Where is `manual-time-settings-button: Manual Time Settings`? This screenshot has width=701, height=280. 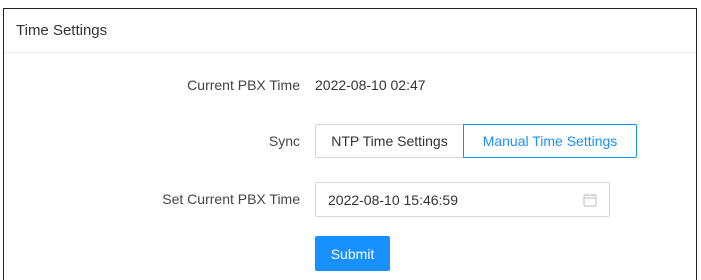
manual-time-settings-button: Manual Time Settings is located at coordinates (550, 141).